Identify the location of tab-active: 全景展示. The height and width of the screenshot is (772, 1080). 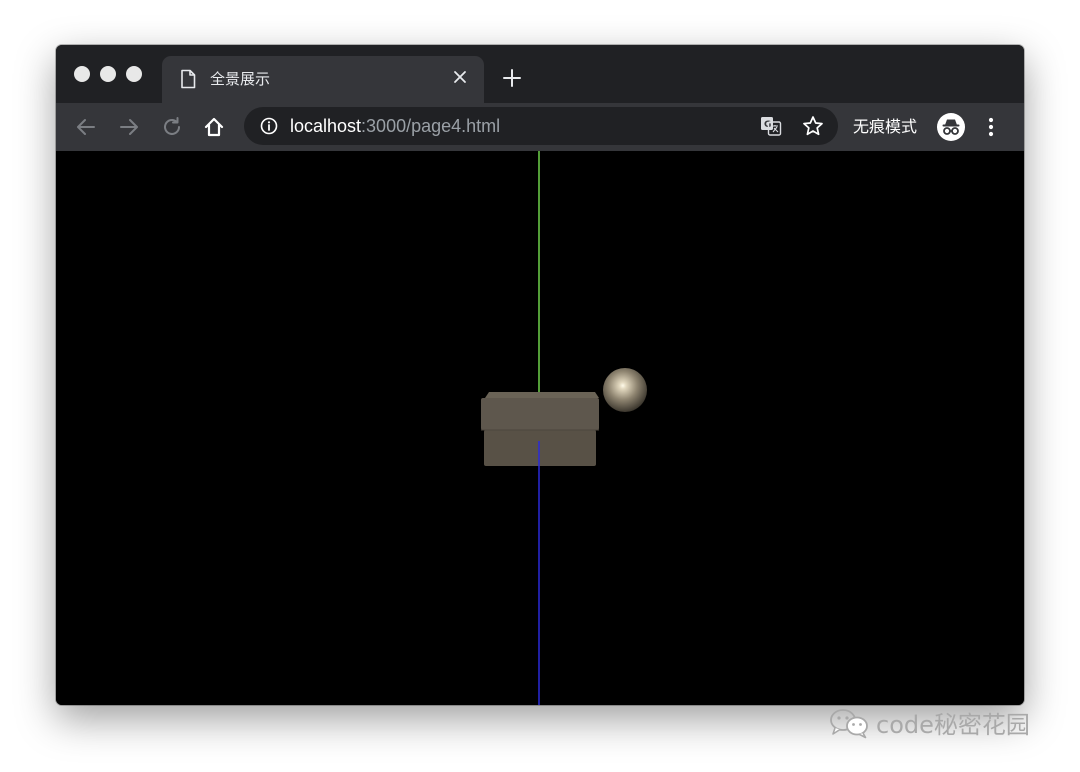
(323, 79).